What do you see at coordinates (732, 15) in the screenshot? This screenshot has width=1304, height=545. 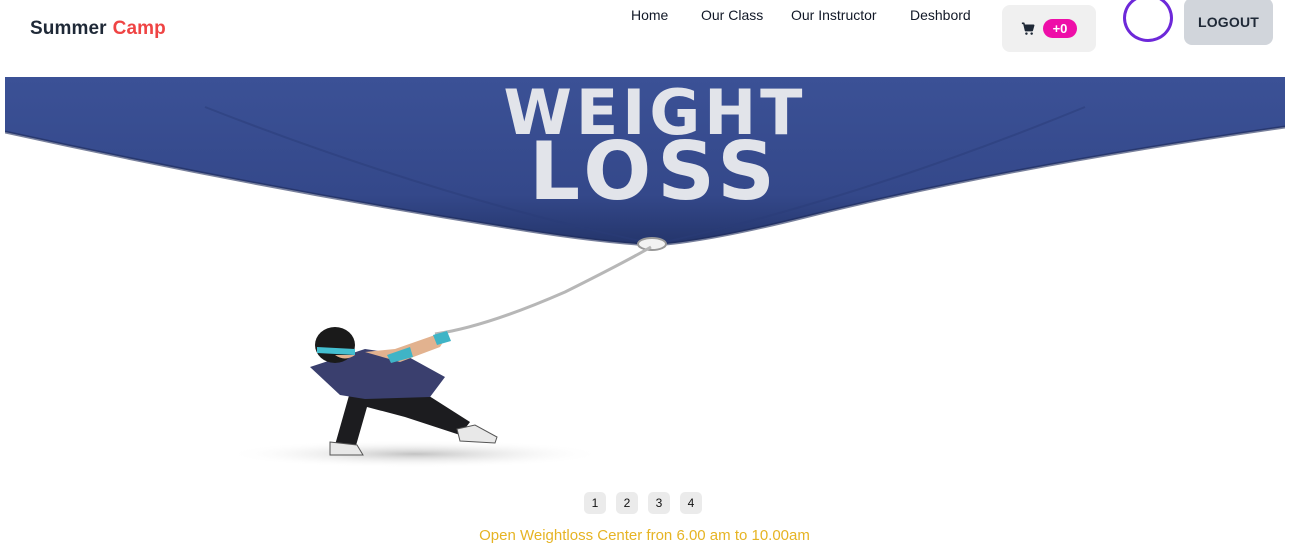 I see `nav-link-our-class: Our Class` at bounding box center [732, 15].